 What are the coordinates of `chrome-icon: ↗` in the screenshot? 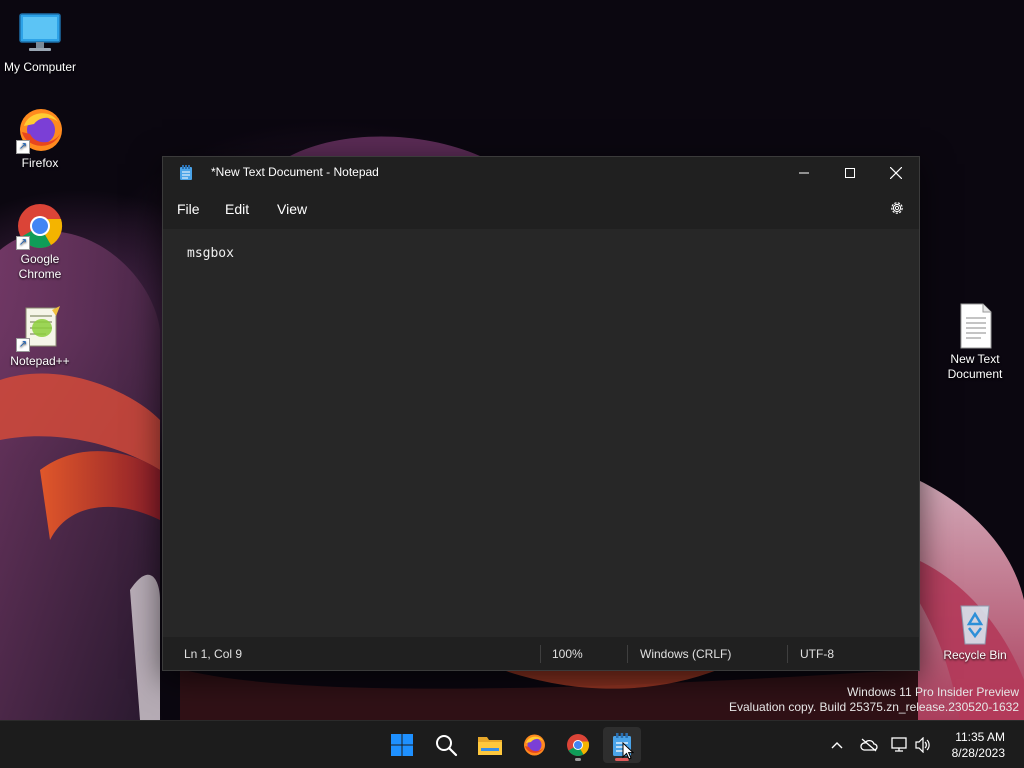 It's located at (40, 226).